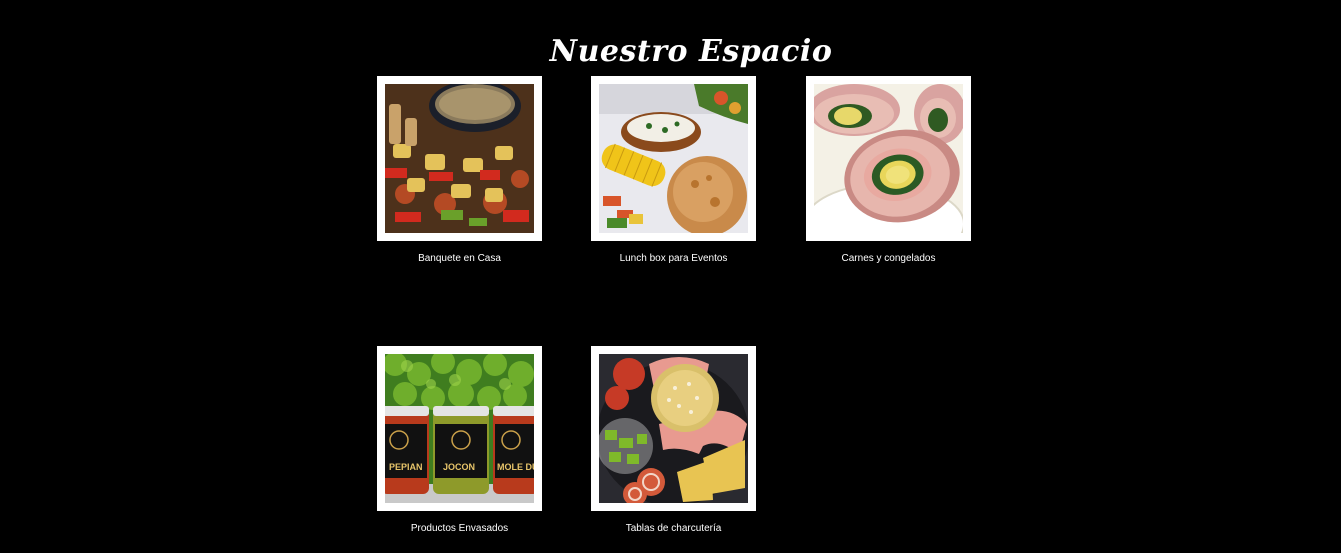  Describe the element at coordinates (888, 258) in the screenshot. I see `gallery-caption: Carnes y congelados` at that location.